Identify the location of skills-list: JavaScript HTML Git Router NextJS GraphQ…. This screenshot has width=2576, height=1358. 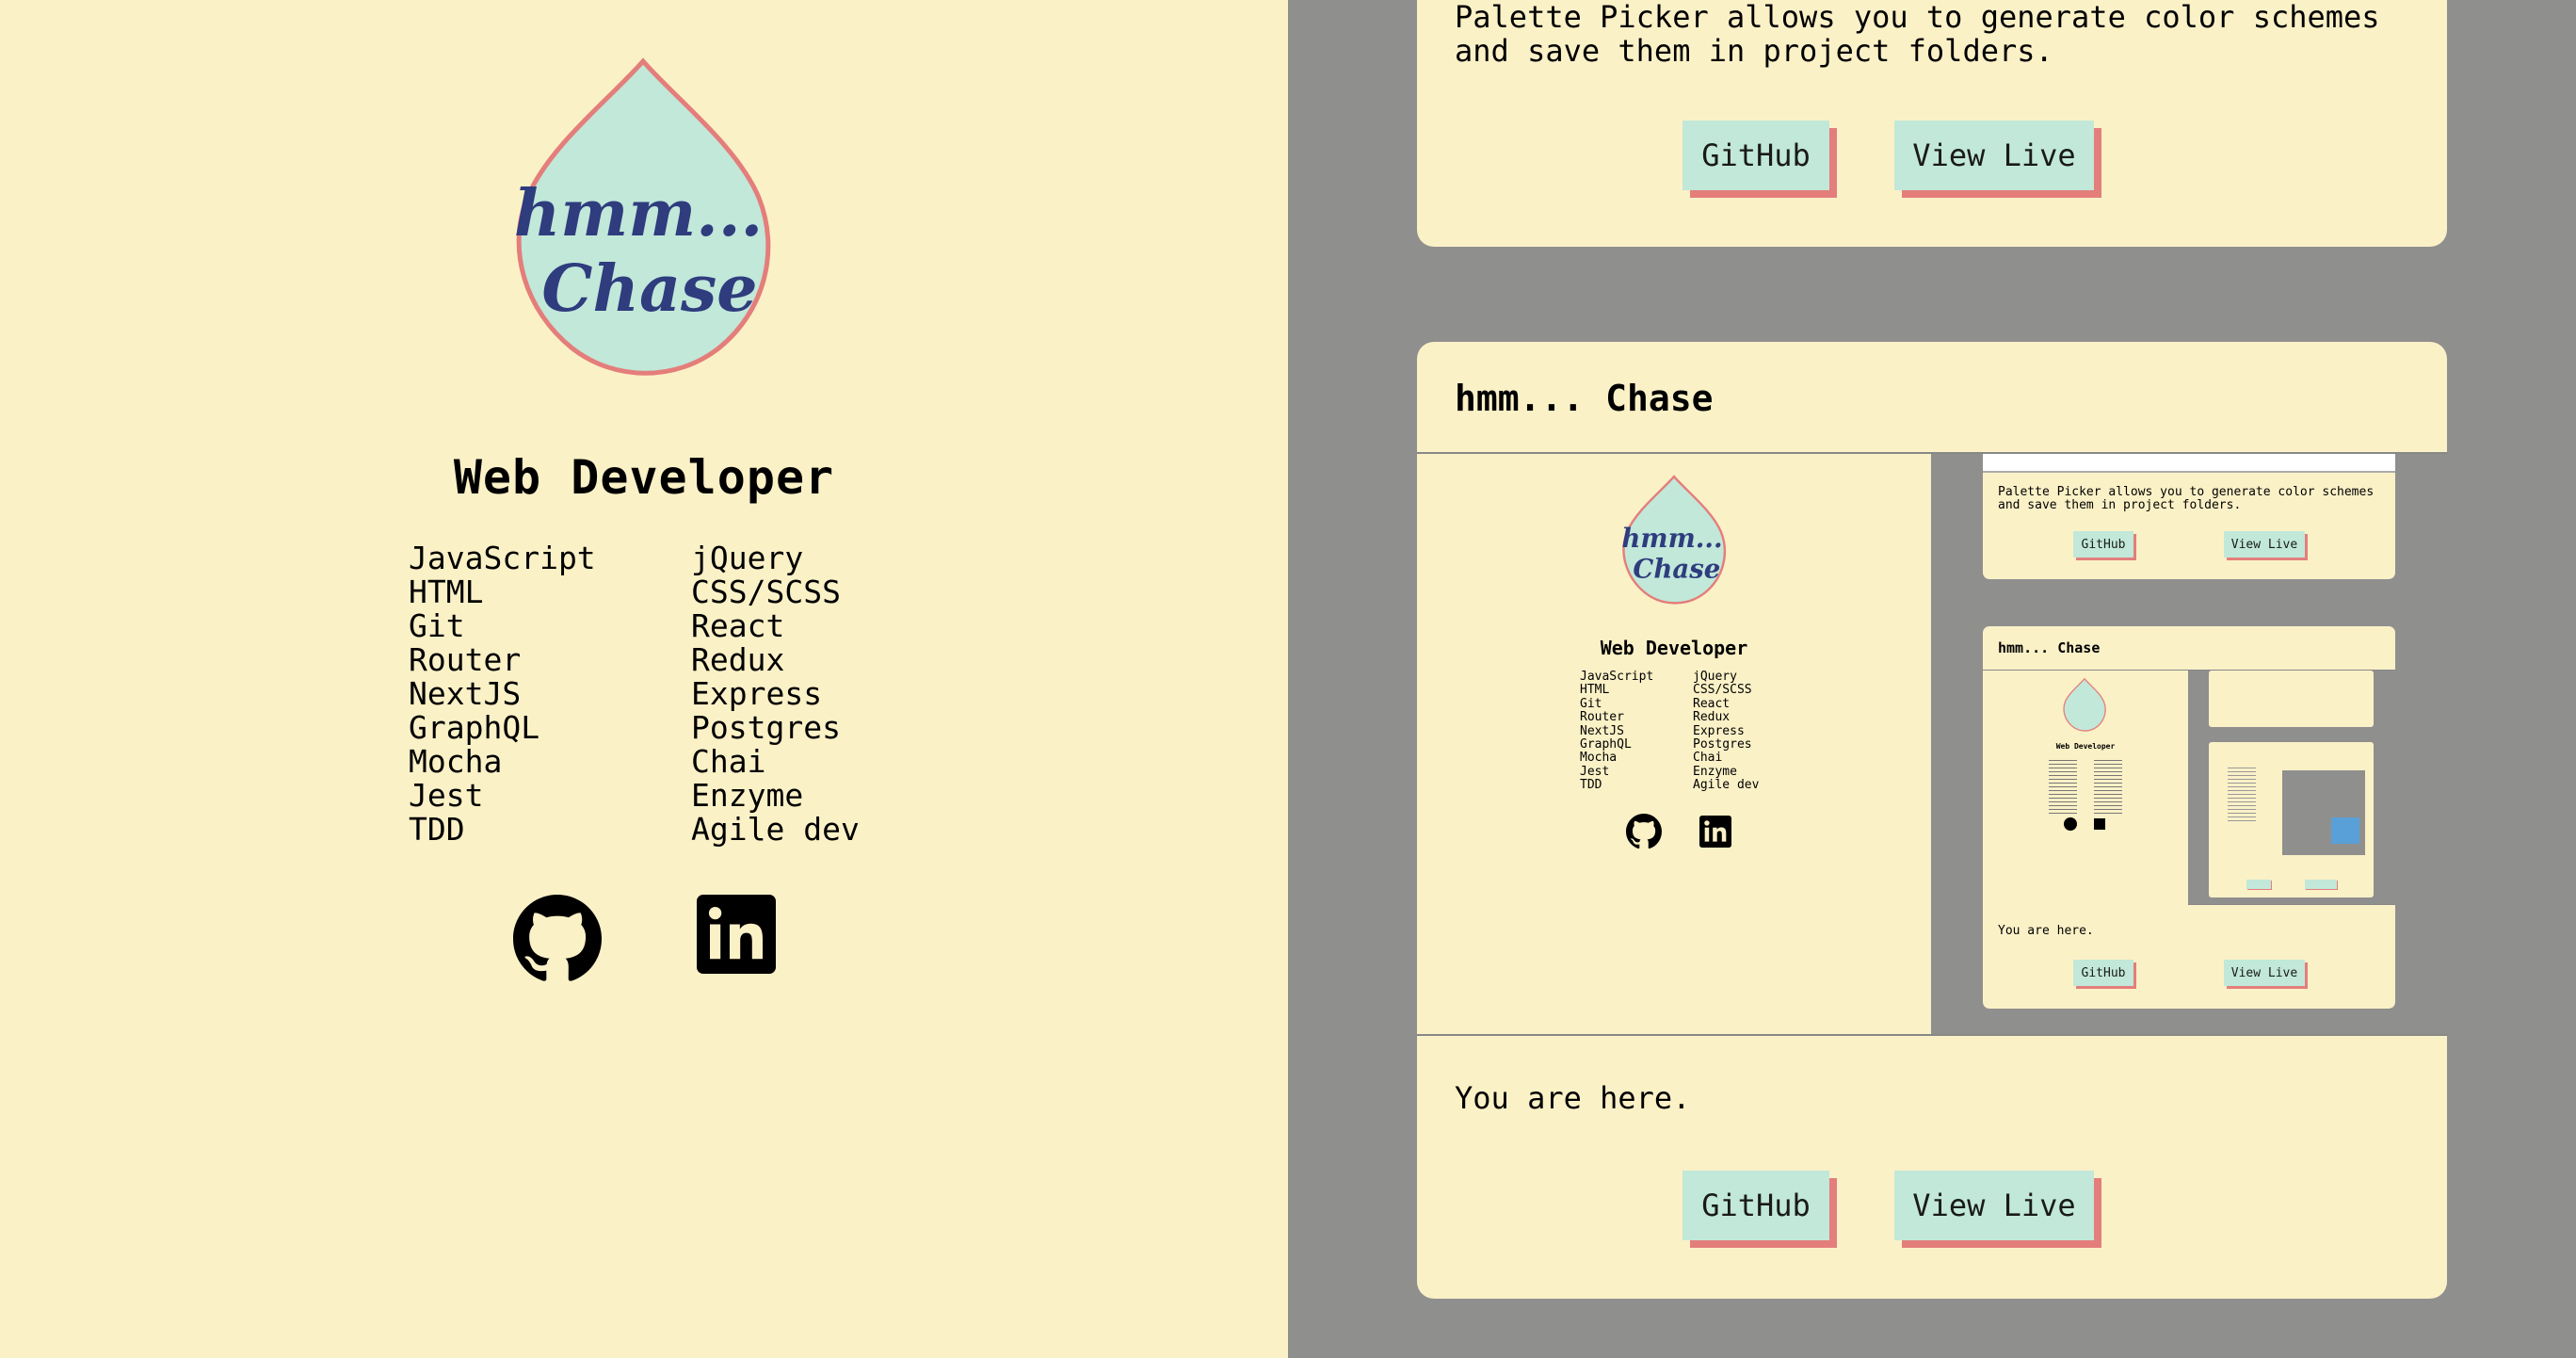
(738, 694).